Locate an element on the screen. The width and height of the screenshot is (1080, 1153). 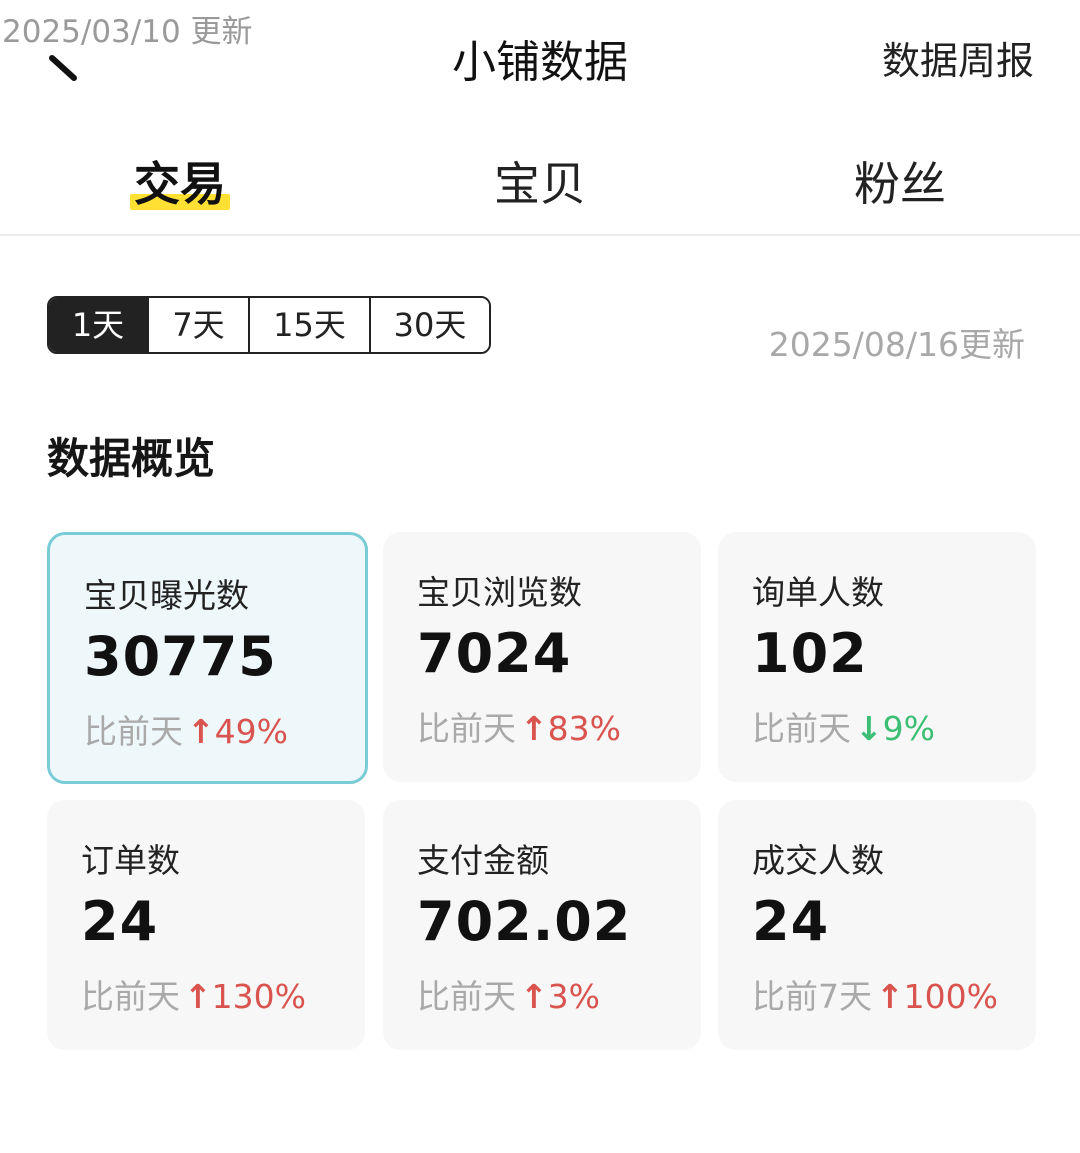
tab-bar: 交易 宝贝 粉丝 is located at coordinates (540, 183).